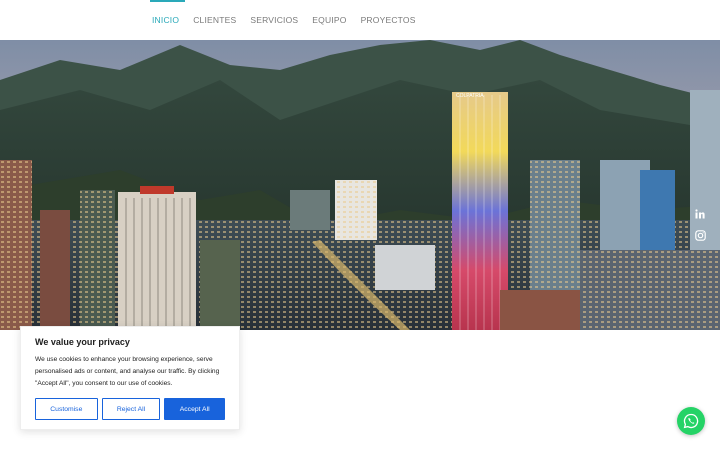 This screenshot has height=450, width=720. What do you see at coordinates (388, 20) in the screenshot?
I see `nav-item-proyectos: PROYECTOS` at bounding box center [388, 20].